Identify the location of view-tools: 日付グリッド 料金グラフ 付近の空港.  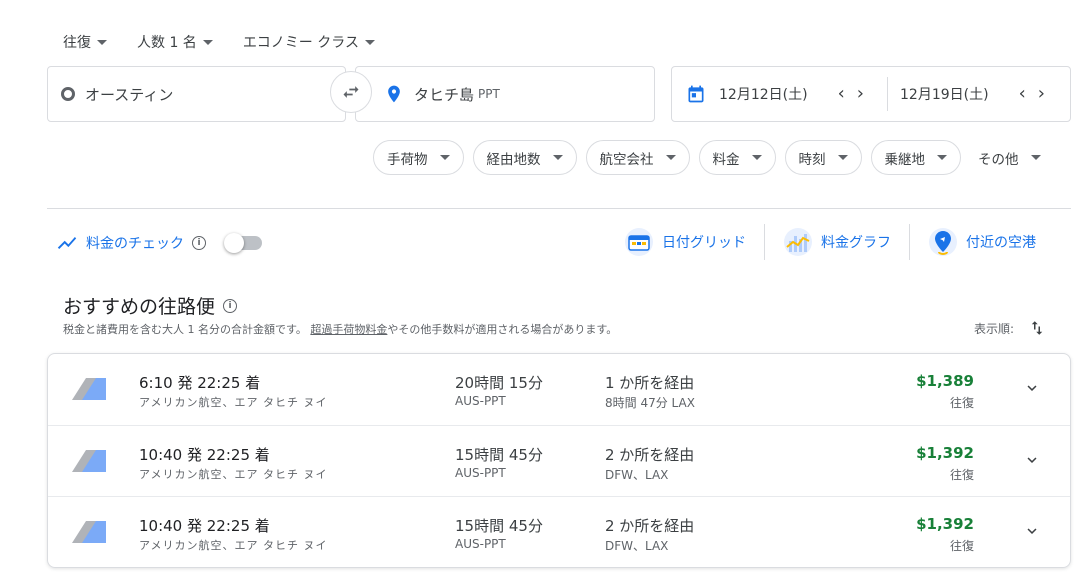
(839, 242).